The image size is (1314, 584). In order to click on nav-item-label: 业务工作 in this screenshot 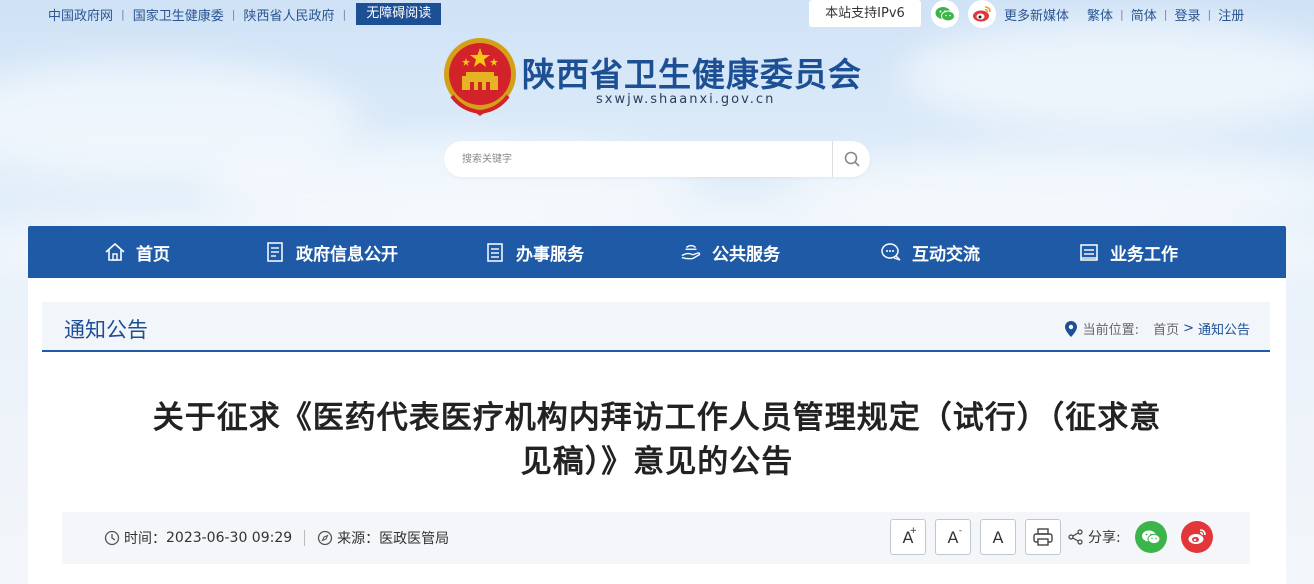, I will do `click(1144, 254)`.